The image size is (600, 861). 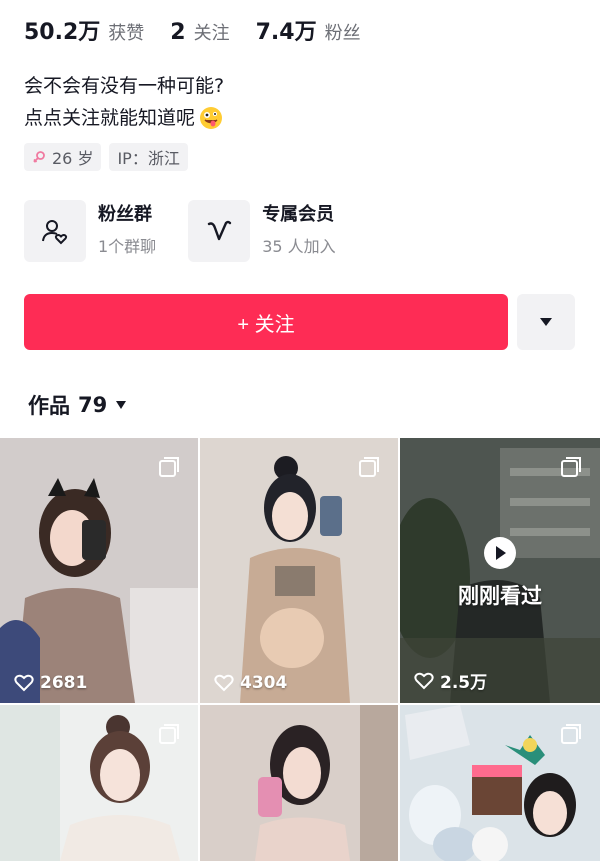 I want to click on works-tab: 作品 79, so click(x=77, y=405).